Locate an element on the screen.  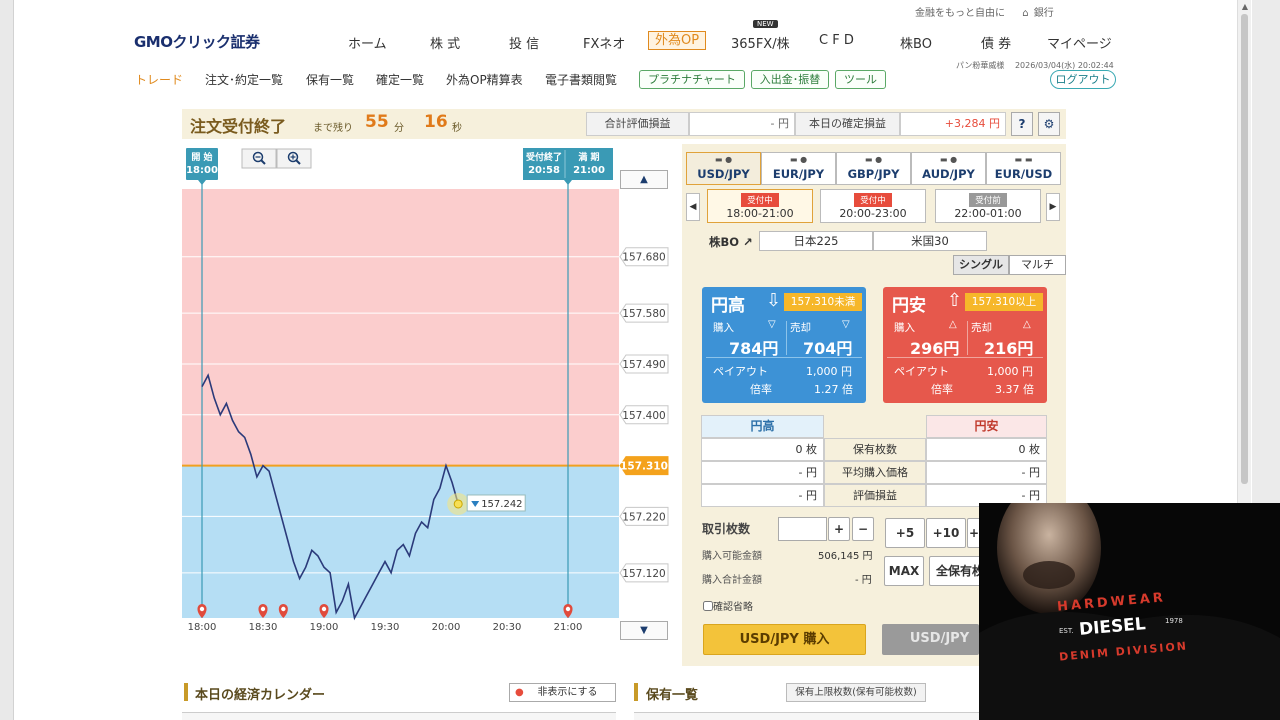
subnav-trade: トレード is located at coordinates (159, 79).